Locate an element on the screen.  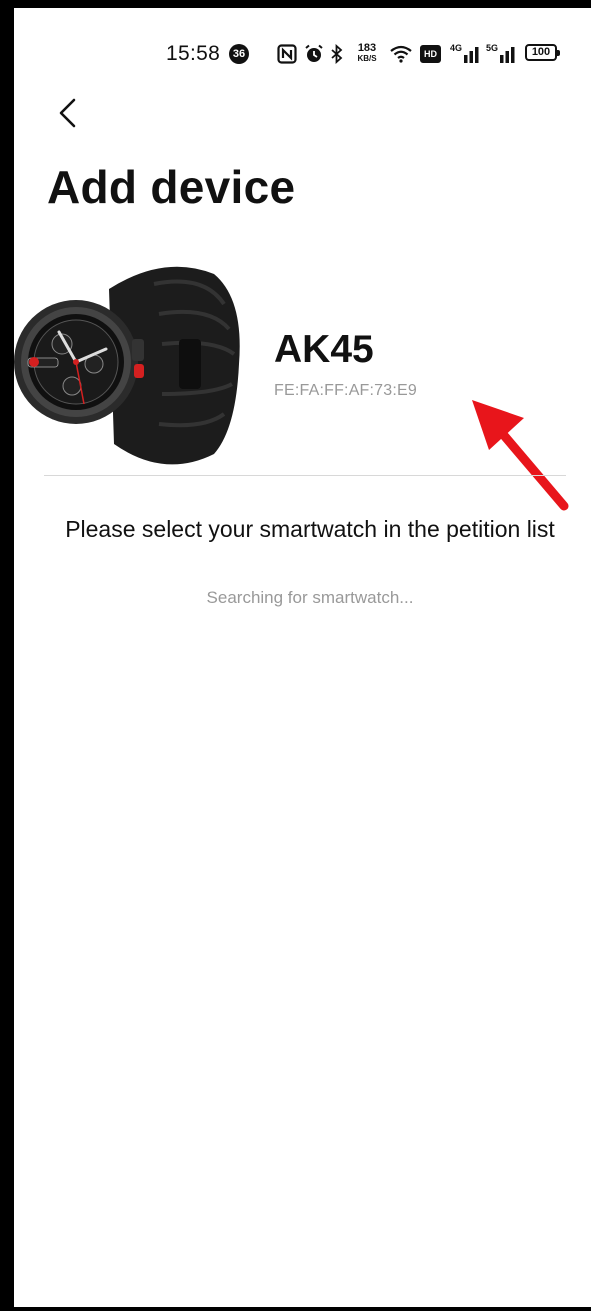
page-title: Add device is located at coordinates (171, 187).